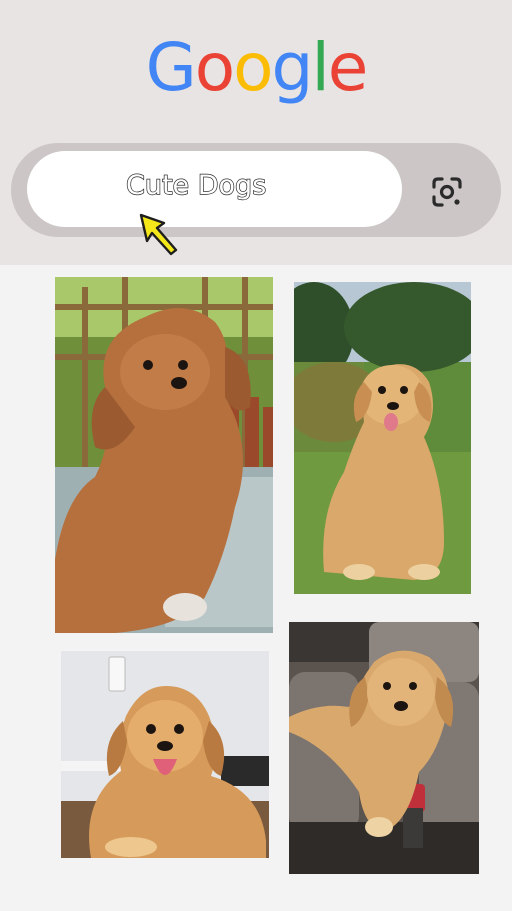 The height and width of the screenshot is (911, 512). I want to click on google-logo: Google, so click(256, 68).